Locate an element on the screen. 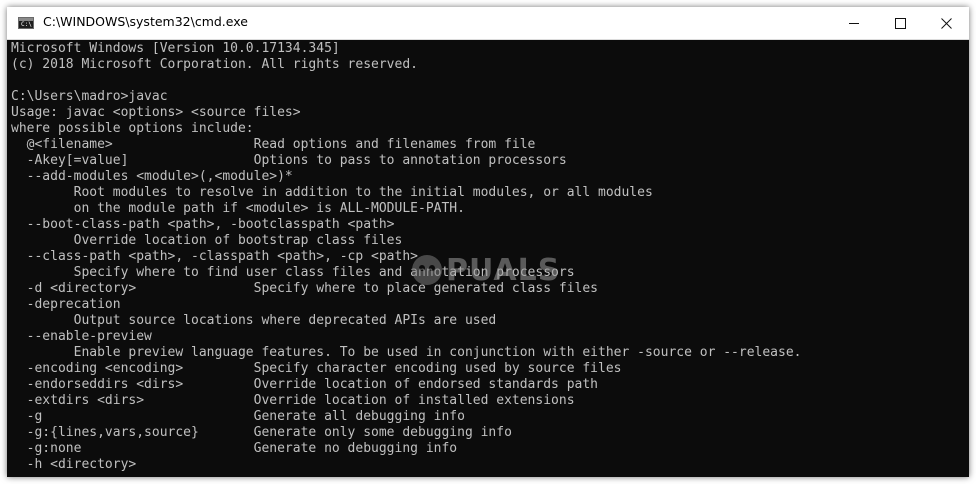  appuals-logo is located at coordinates (427, 270).